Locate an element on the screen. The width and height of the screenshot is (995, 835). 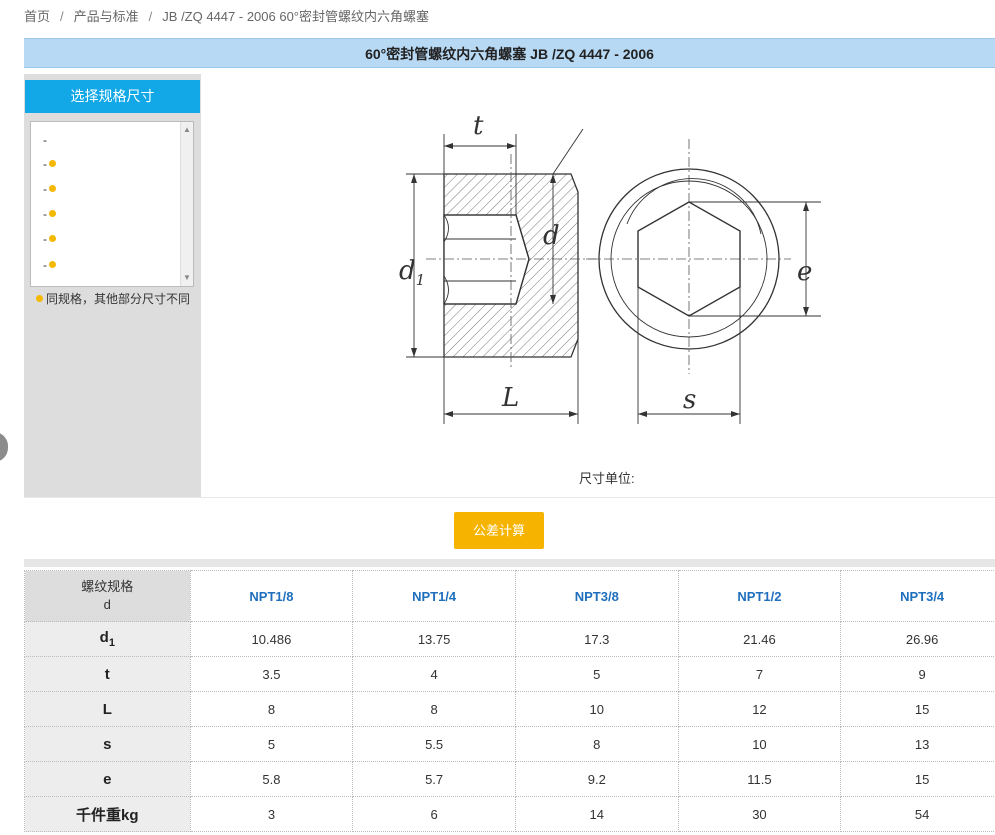
spec-selector-header: 选择规格尺寸 is located at coordinates (112, 96).